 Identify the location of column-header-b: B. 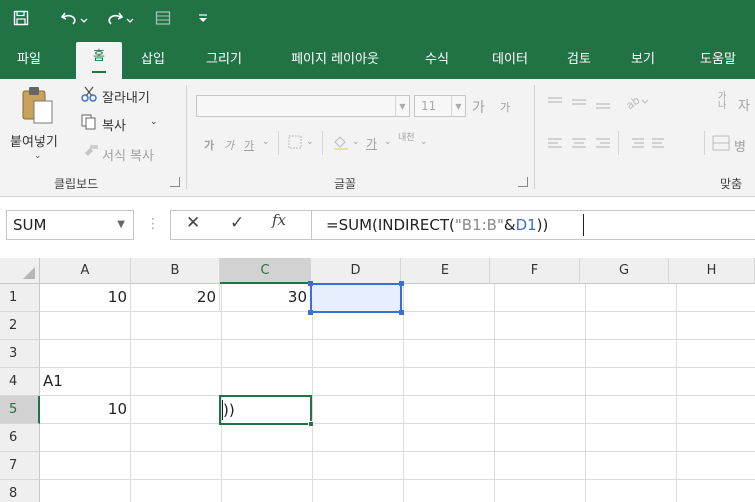
(175, 271).